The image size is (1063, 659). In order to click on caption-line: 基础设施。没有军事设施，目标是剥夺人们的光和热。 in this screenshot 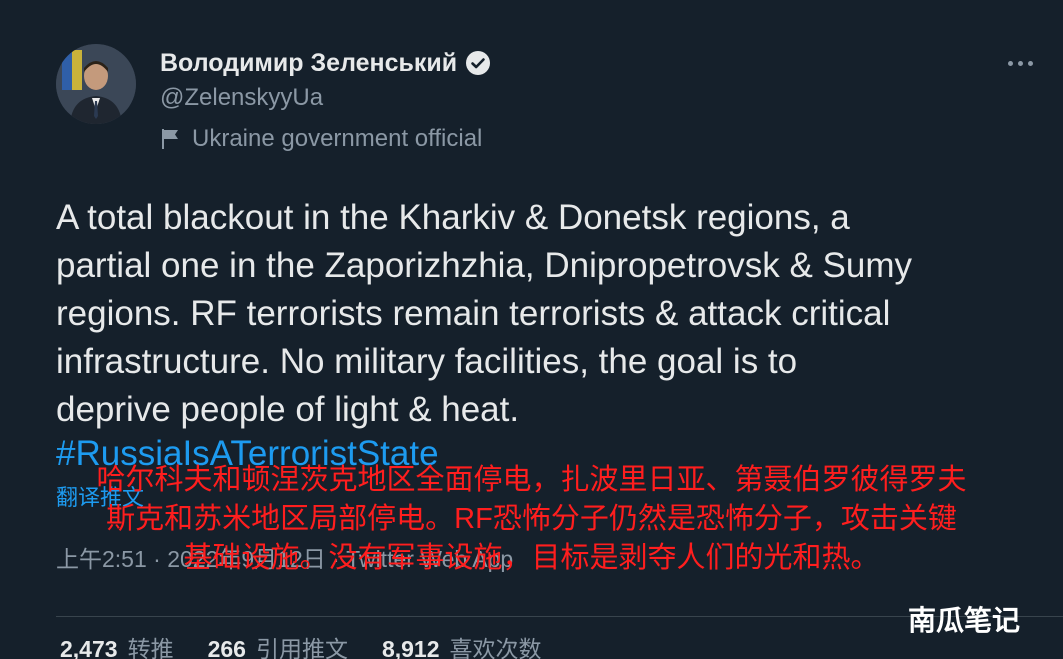, I will do `click(531, 558)`.